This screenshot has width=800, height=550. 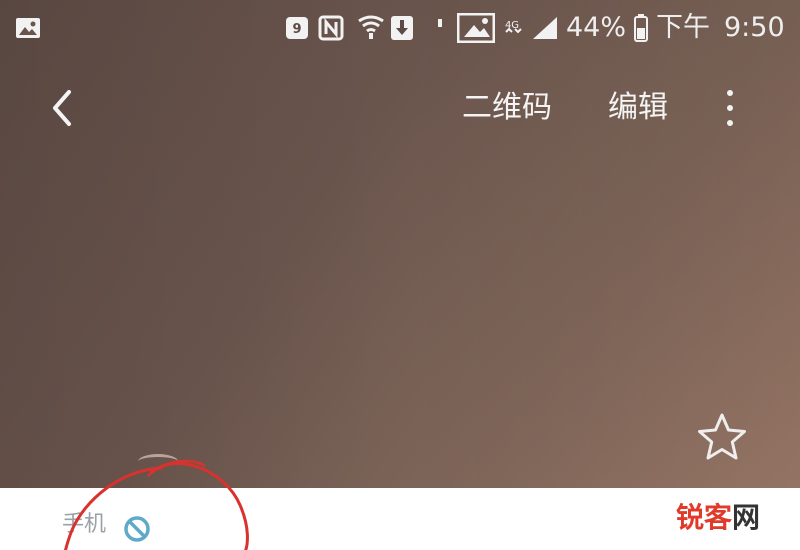 What do you see at coordinates (754, 27) in the screenshot?
I see `clock: 9:50` at bounding box center [754, 27].